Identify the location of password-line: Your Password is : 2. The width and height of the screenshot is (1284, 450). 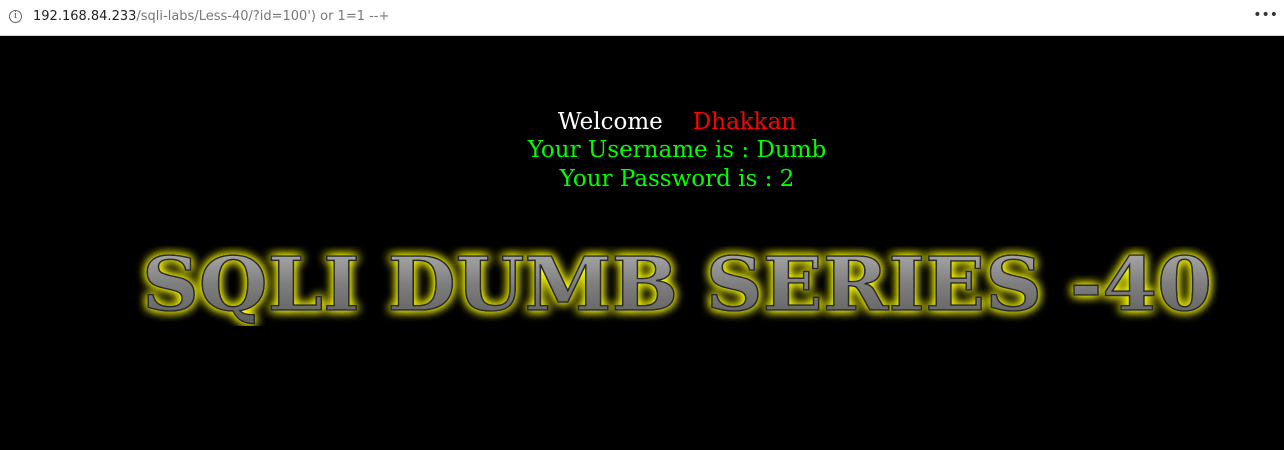
(677, 179).